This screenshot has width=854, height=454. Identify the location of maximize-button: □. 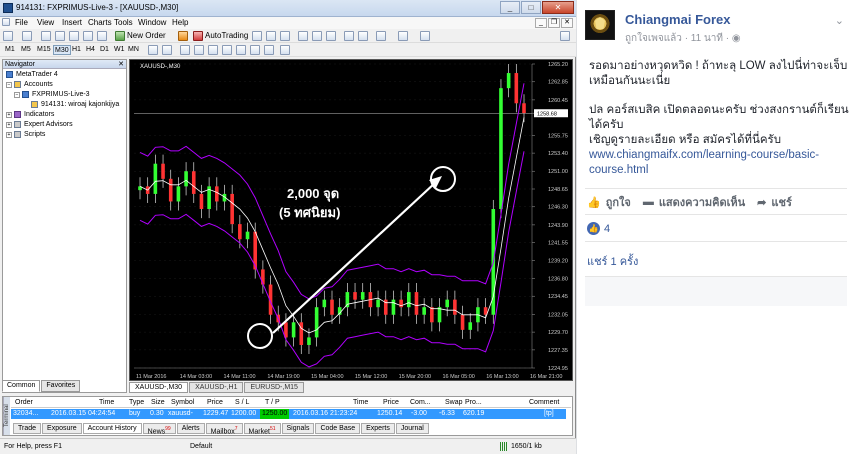
(531, 7).